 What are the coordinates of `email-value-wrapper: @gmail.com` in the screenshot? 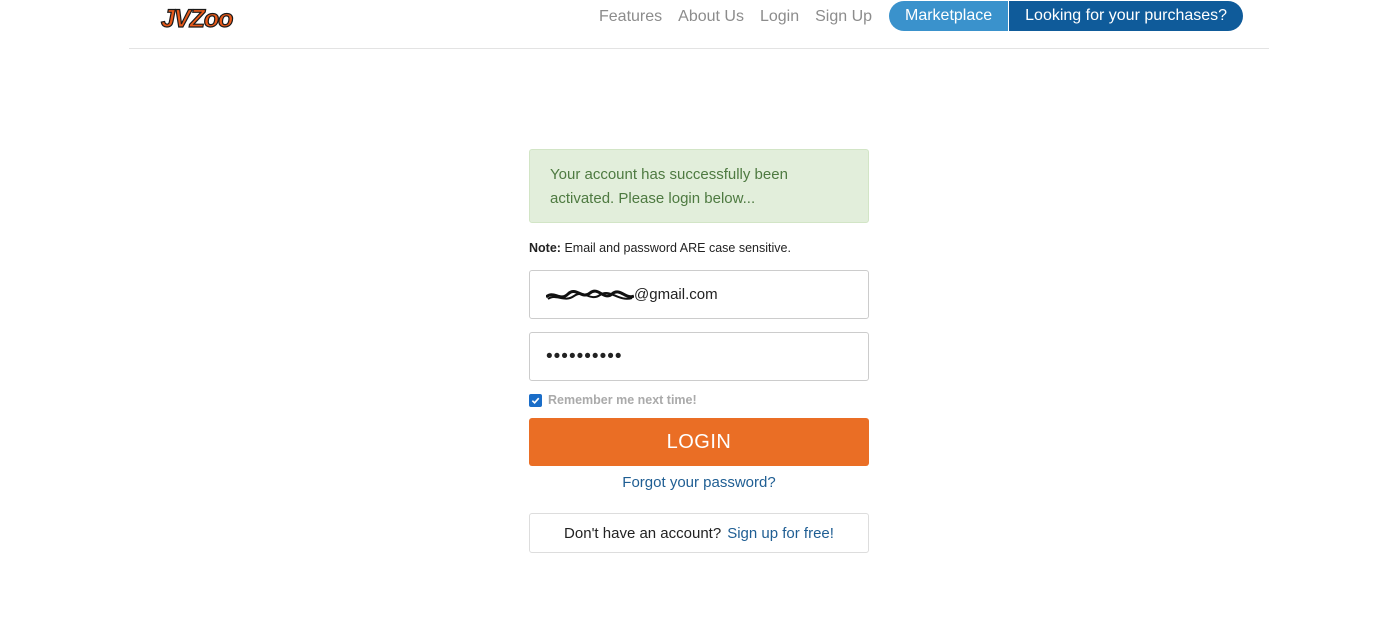 It's located at (632, 294).